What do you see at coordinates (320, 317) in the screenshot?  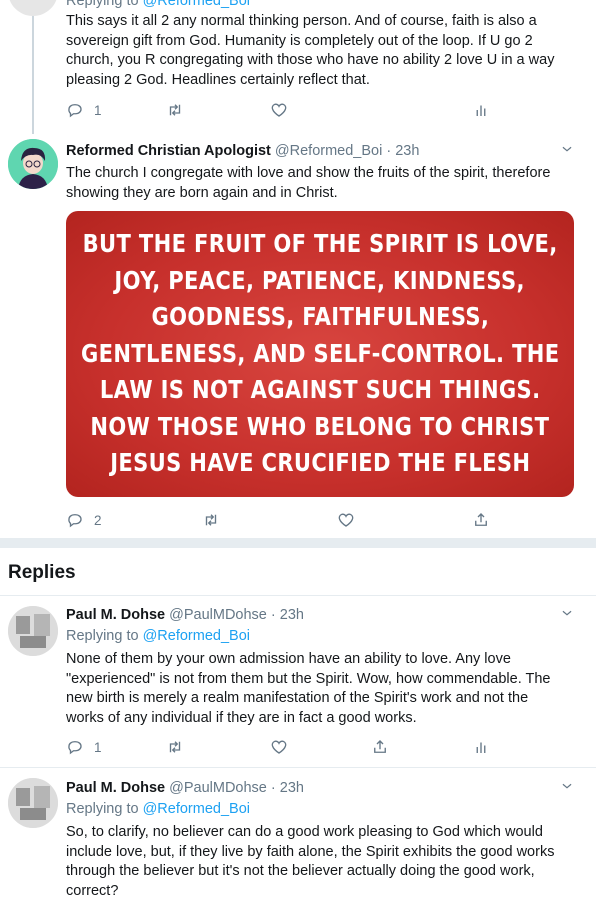 I see `image-text-line: GOODNESS, FAITHFULNESS,` at bounding box center [320, 317].